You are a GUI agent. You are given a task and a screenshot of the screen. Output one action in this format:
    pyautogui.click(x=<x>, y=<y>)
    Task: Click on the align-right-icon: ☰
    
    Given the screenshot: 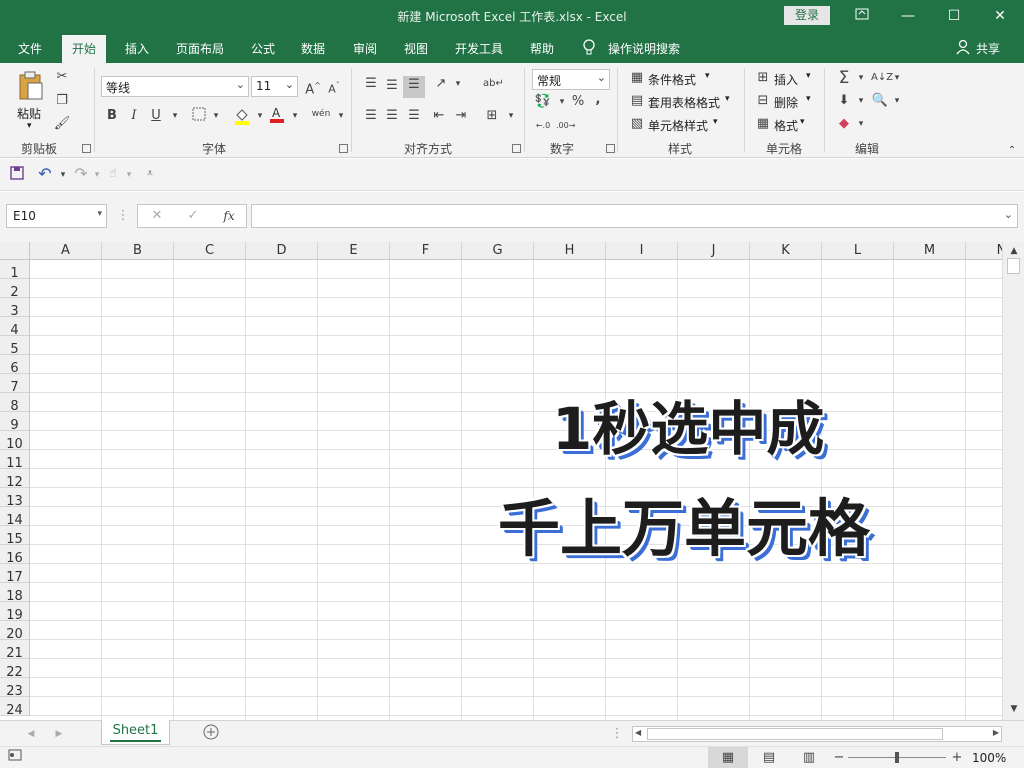 What is the action you would take?
    pyautogui.click(x=414, y=116)
    